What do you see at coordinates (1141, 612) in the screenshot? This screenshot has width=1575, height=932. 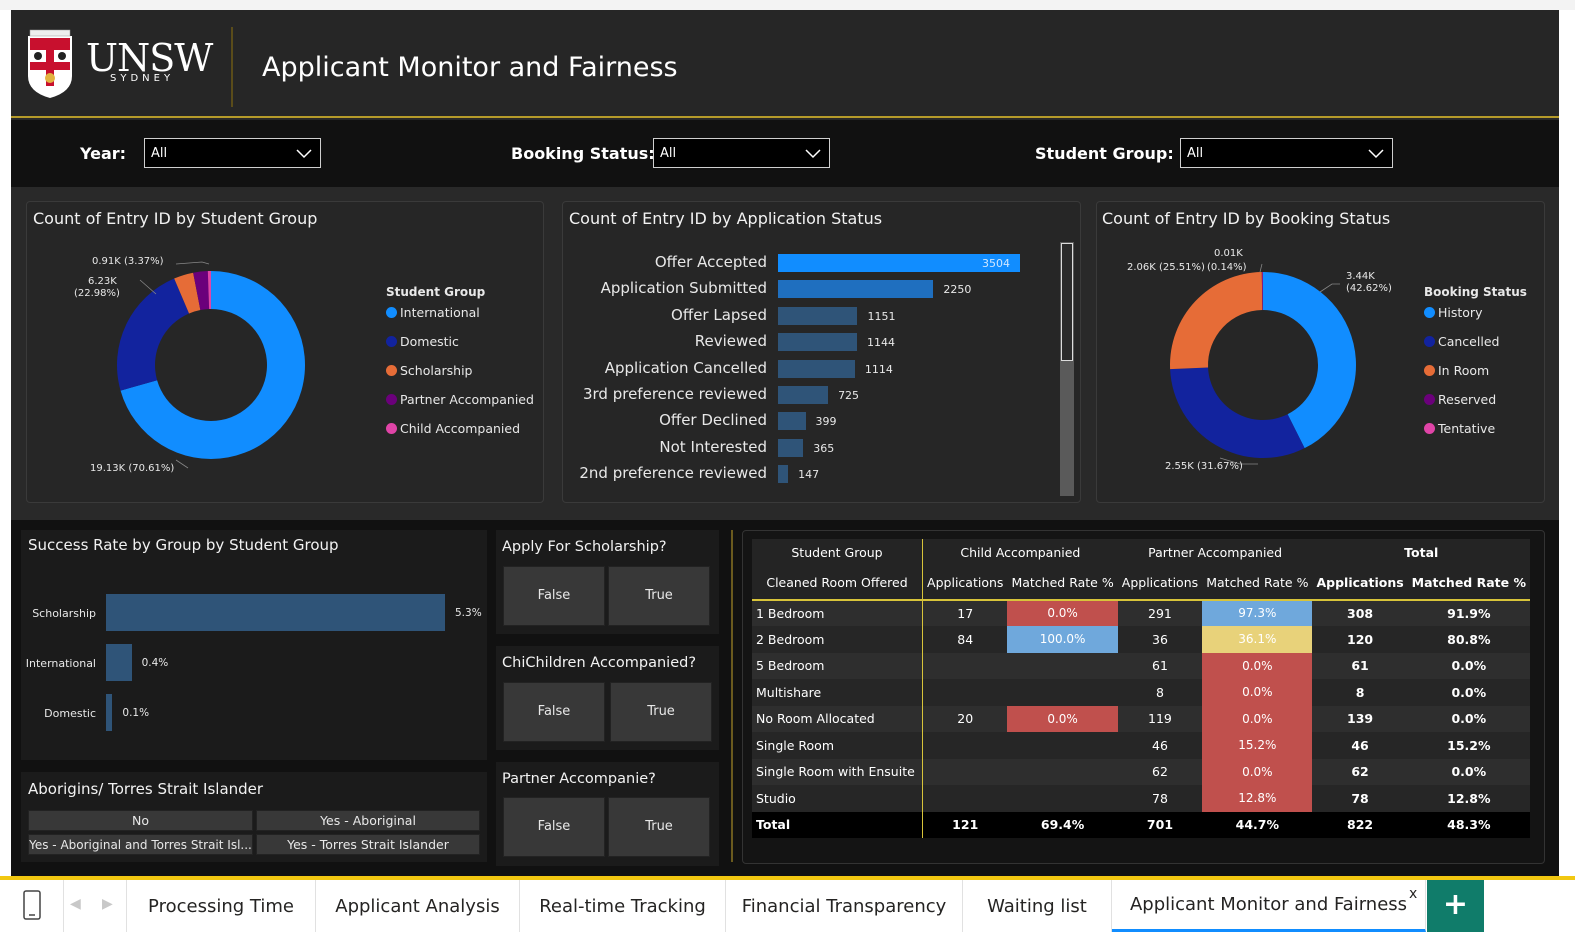 I see `table-row: 1 Bedroom 17 0.0% 291 97.3% 308 91.9%` at bounding box center [1141, 612].